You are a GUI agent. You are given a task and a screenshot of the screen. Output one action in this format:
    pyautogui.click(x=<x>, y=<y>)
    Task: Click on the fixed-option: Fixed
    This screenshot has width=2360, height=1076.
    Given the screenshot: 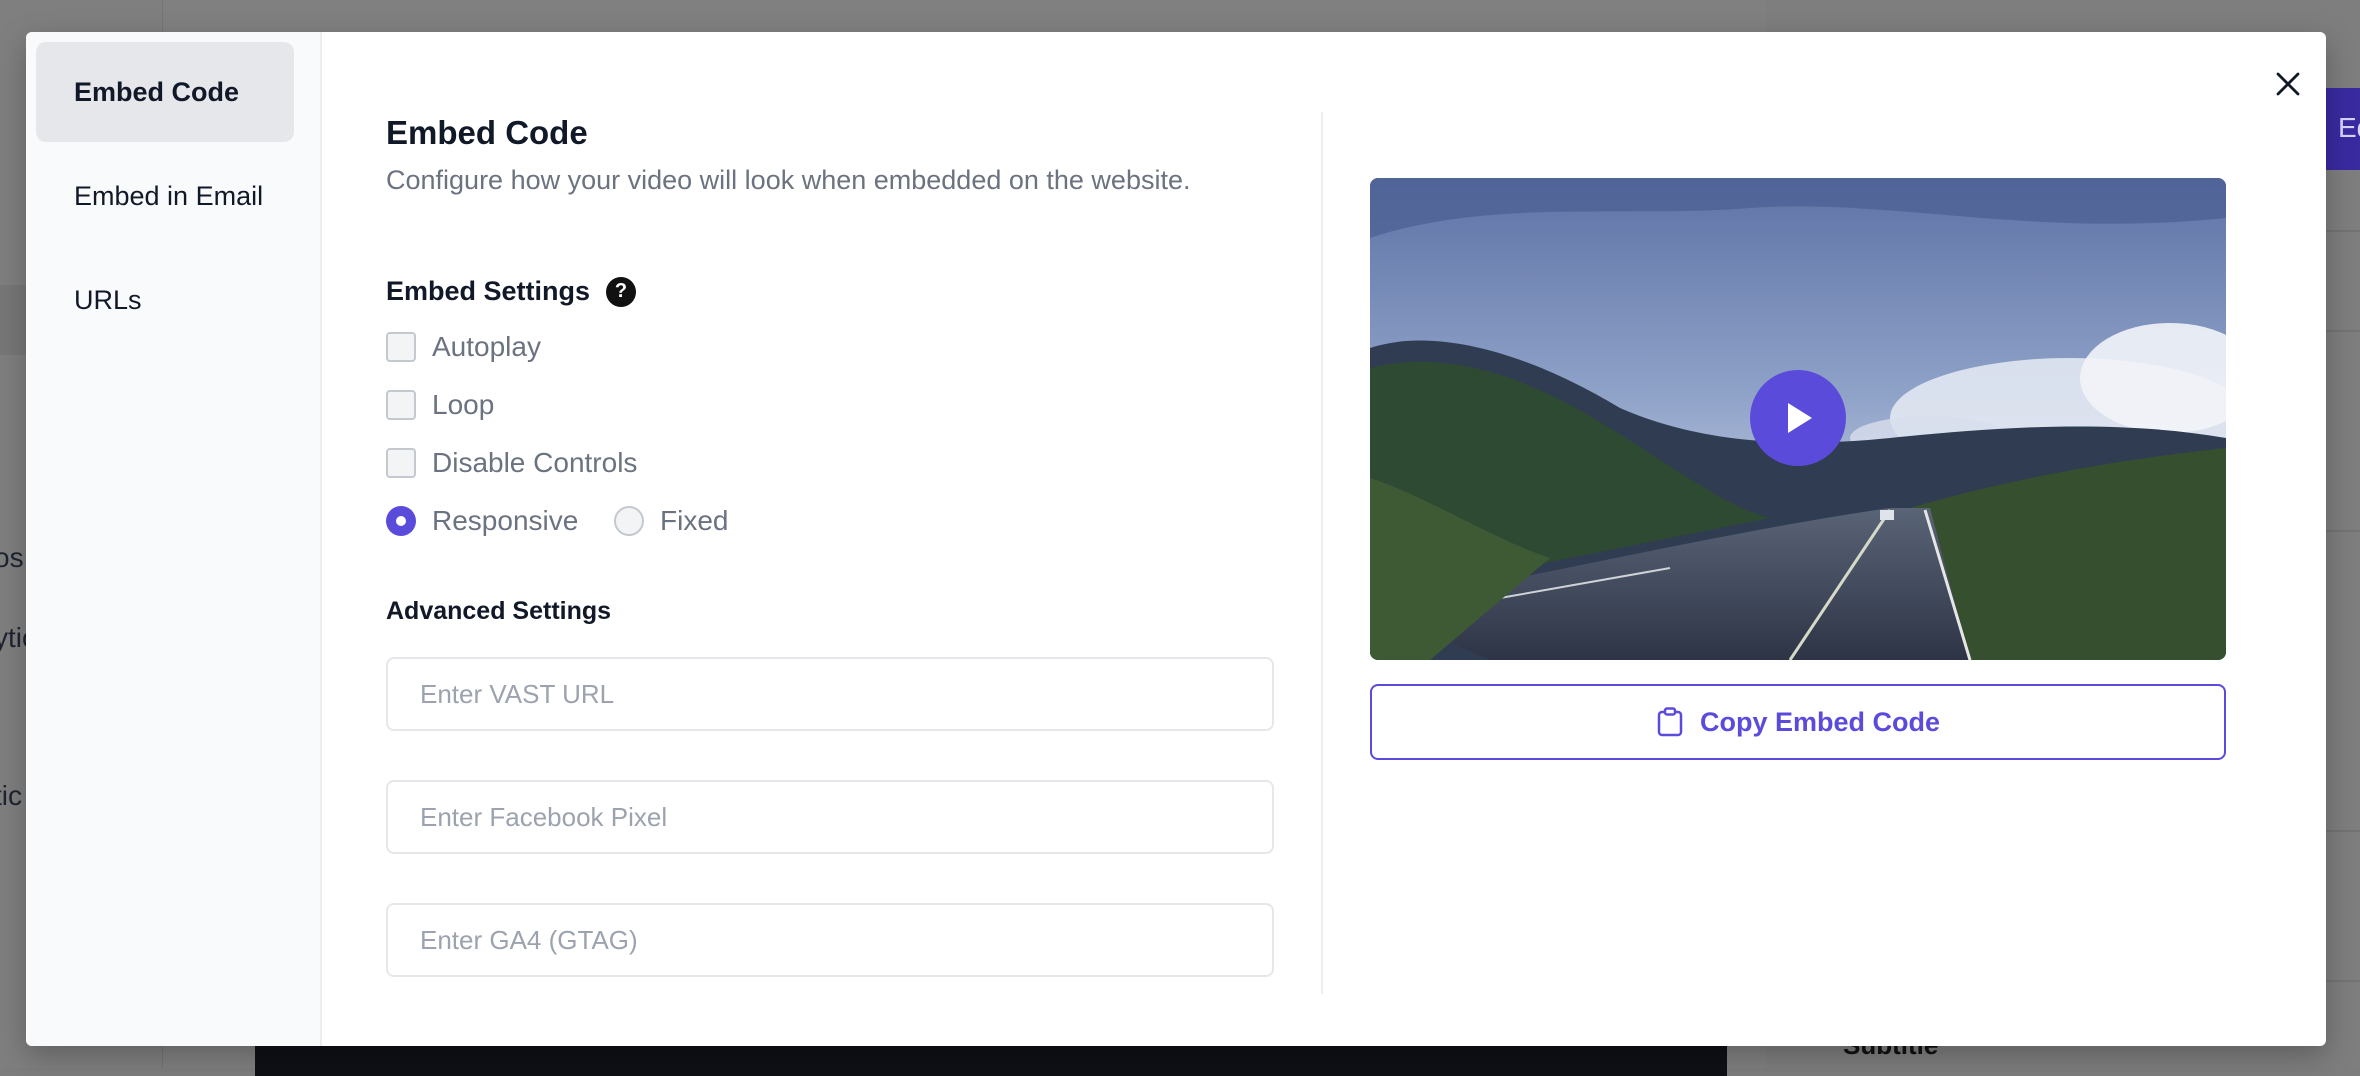 What is the action you would take?
    pyautogui.click(x=671, y=521)
    